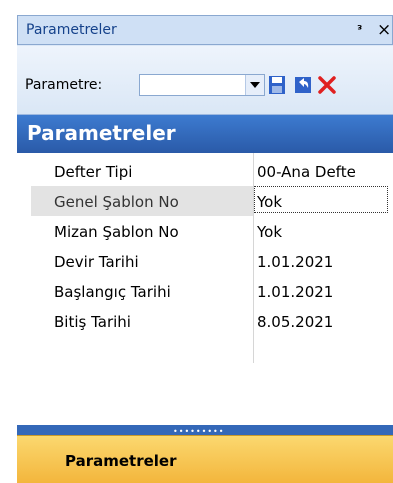 The width and height of the screenshot is (393, 483). I want to click on section-title: Parametreler, so click(101, 133).